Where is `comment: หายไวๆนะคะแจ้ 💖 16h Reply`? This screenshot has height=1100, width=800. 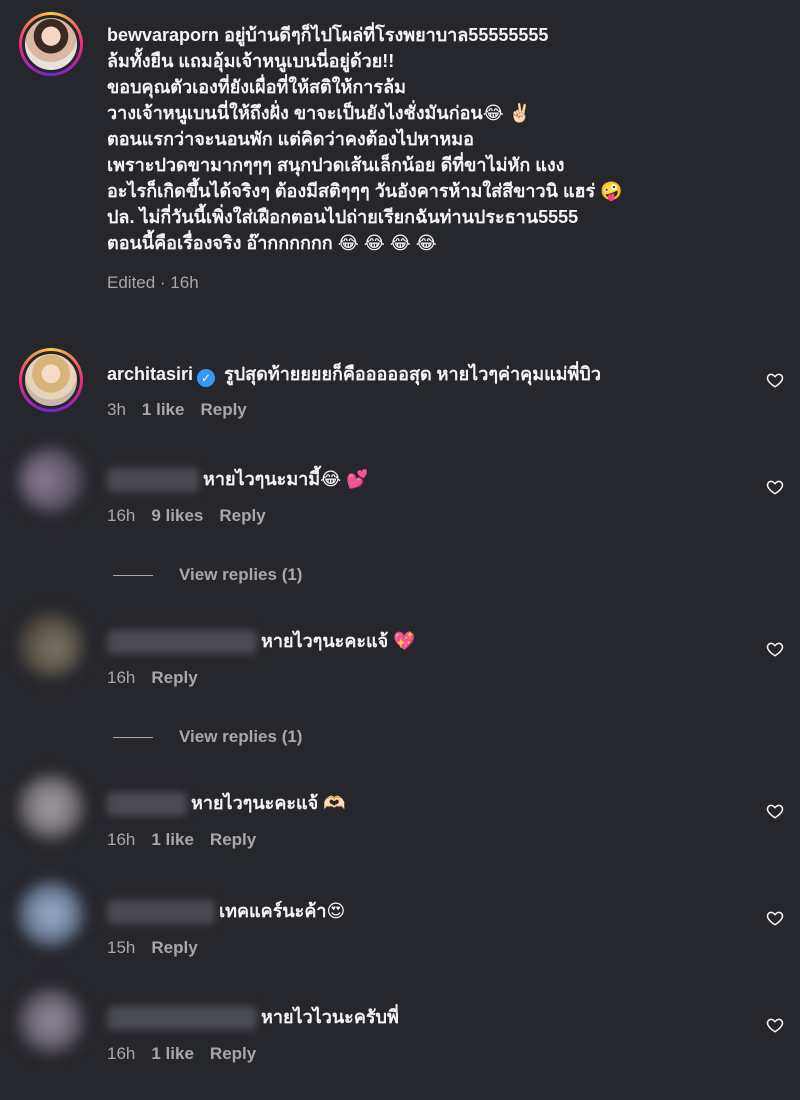 comment: หายไวๆนะคะแจ้ 💖 16h Reply is located at coordinates (423, 658).